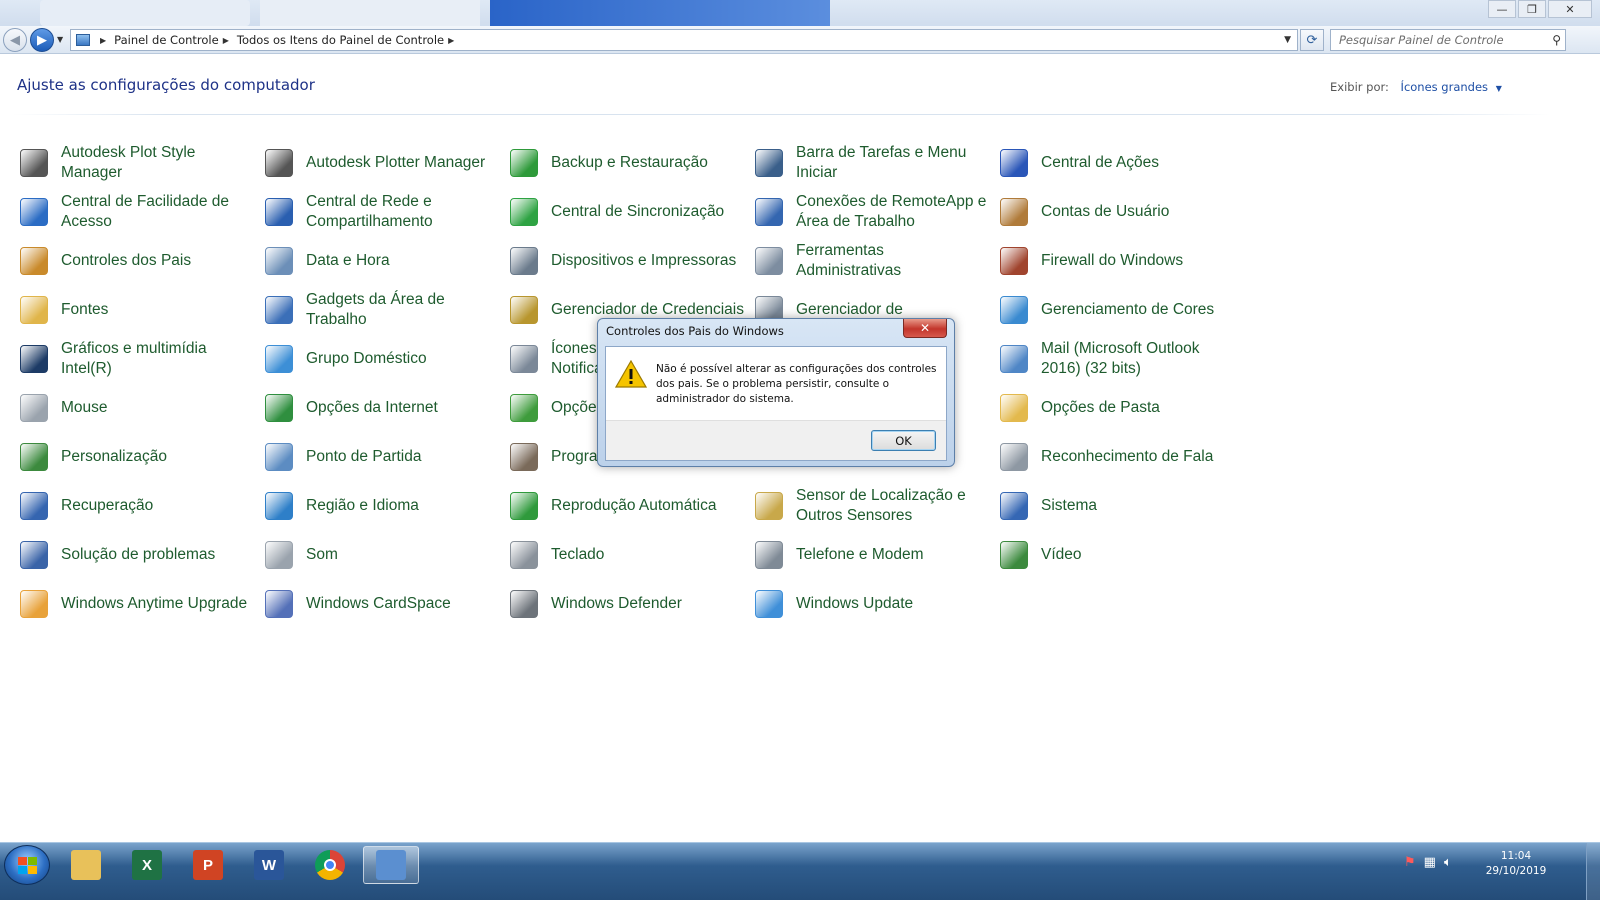 The height and width of the screenshot is (900, 1600). I want to click on cp-item-label: Firewall do Windows, so click(1112, 261).